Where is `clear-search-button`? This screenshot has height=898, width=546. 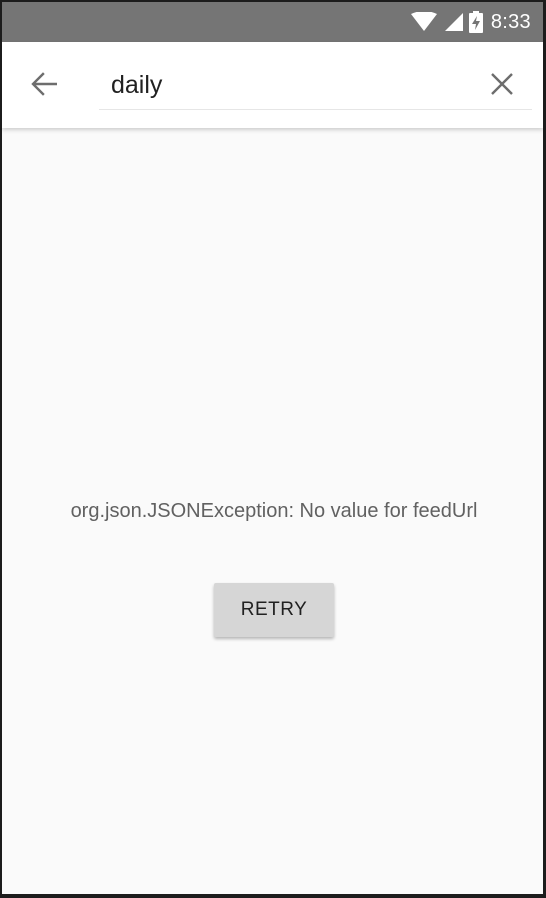
clear-search-button is located at coordinates (502, 86).